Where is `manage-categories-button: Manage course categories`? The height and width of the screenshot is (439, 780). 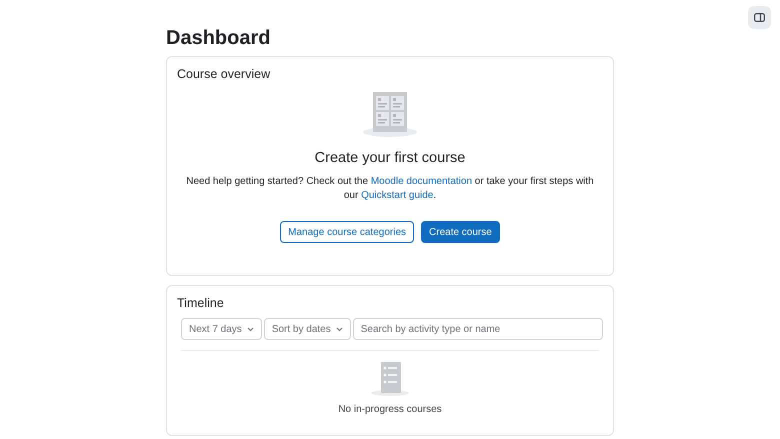 manage-categories-button: Manage course categories is located at coordinates (347, 232).